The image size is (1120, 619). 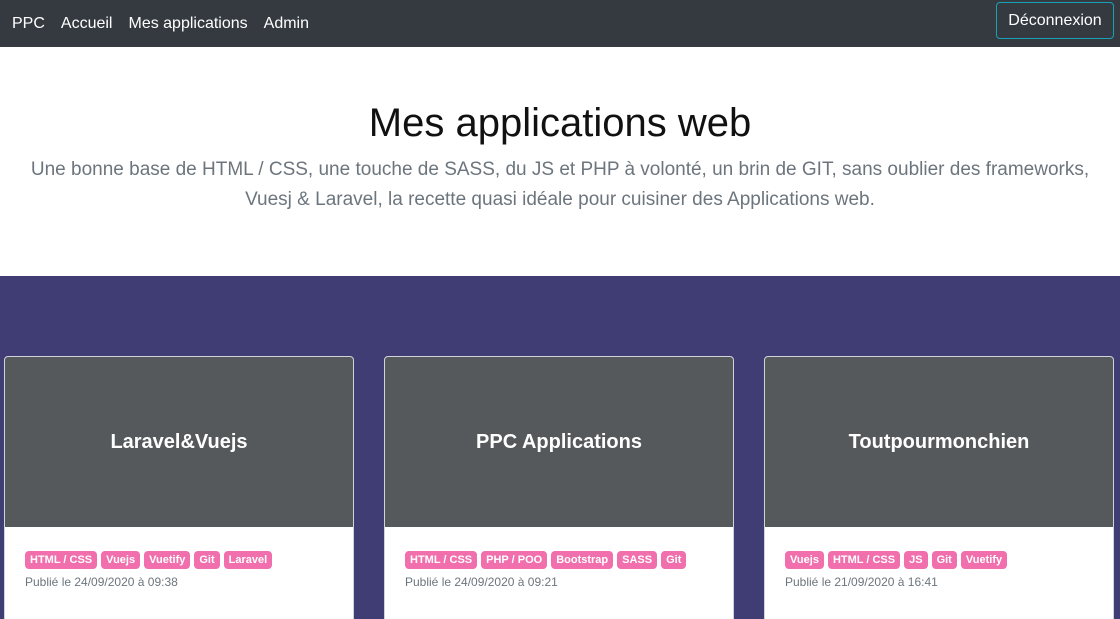 I want to click on tag-list: HTML / CSS PHP / POO Bootstrap SASS Git, so click(x=559, y=560).